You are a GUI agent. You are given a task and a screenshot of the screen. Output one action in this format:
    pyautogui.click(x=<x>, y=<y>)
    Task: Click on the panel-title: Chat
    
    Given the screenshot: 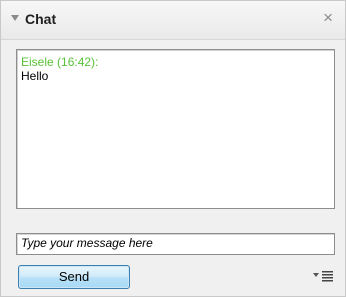 What is the action you would take?
    pyautogui.click(x=41, y=19)
    